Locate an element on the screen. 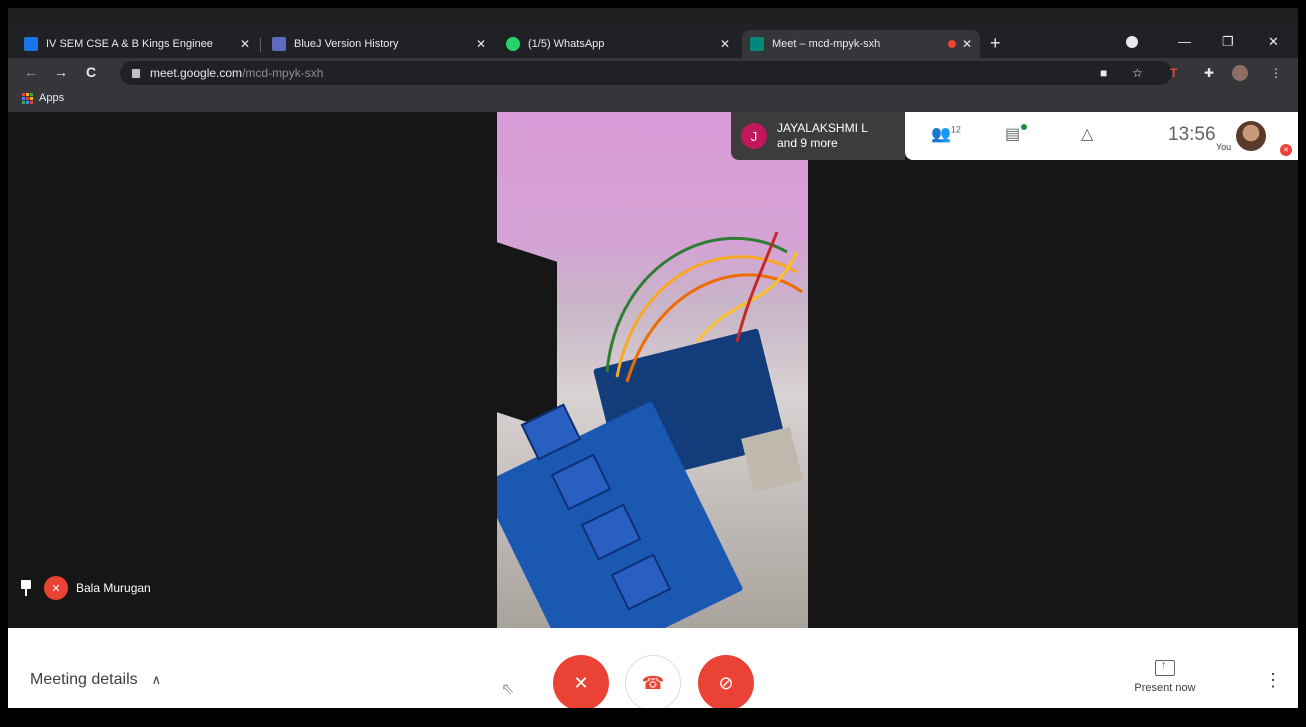  toggle-mic-button: ✕ is located at coordinates (581, 683).